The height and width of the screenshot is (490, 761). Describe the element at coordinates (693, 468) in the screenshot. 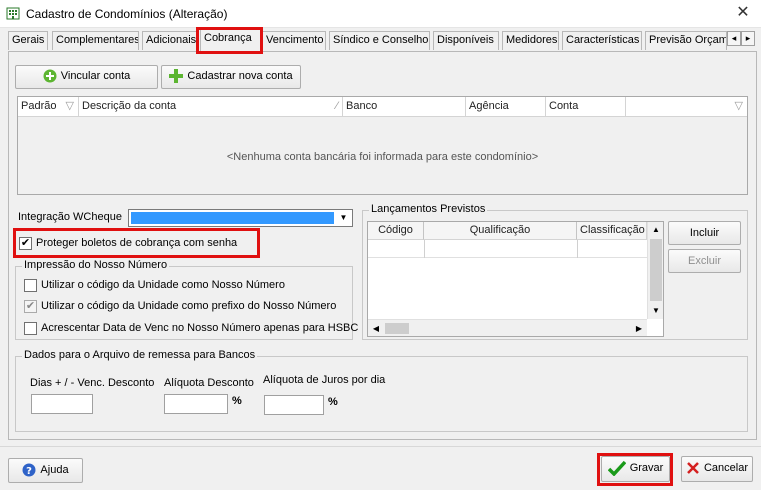

I see `close-icon` at that location.